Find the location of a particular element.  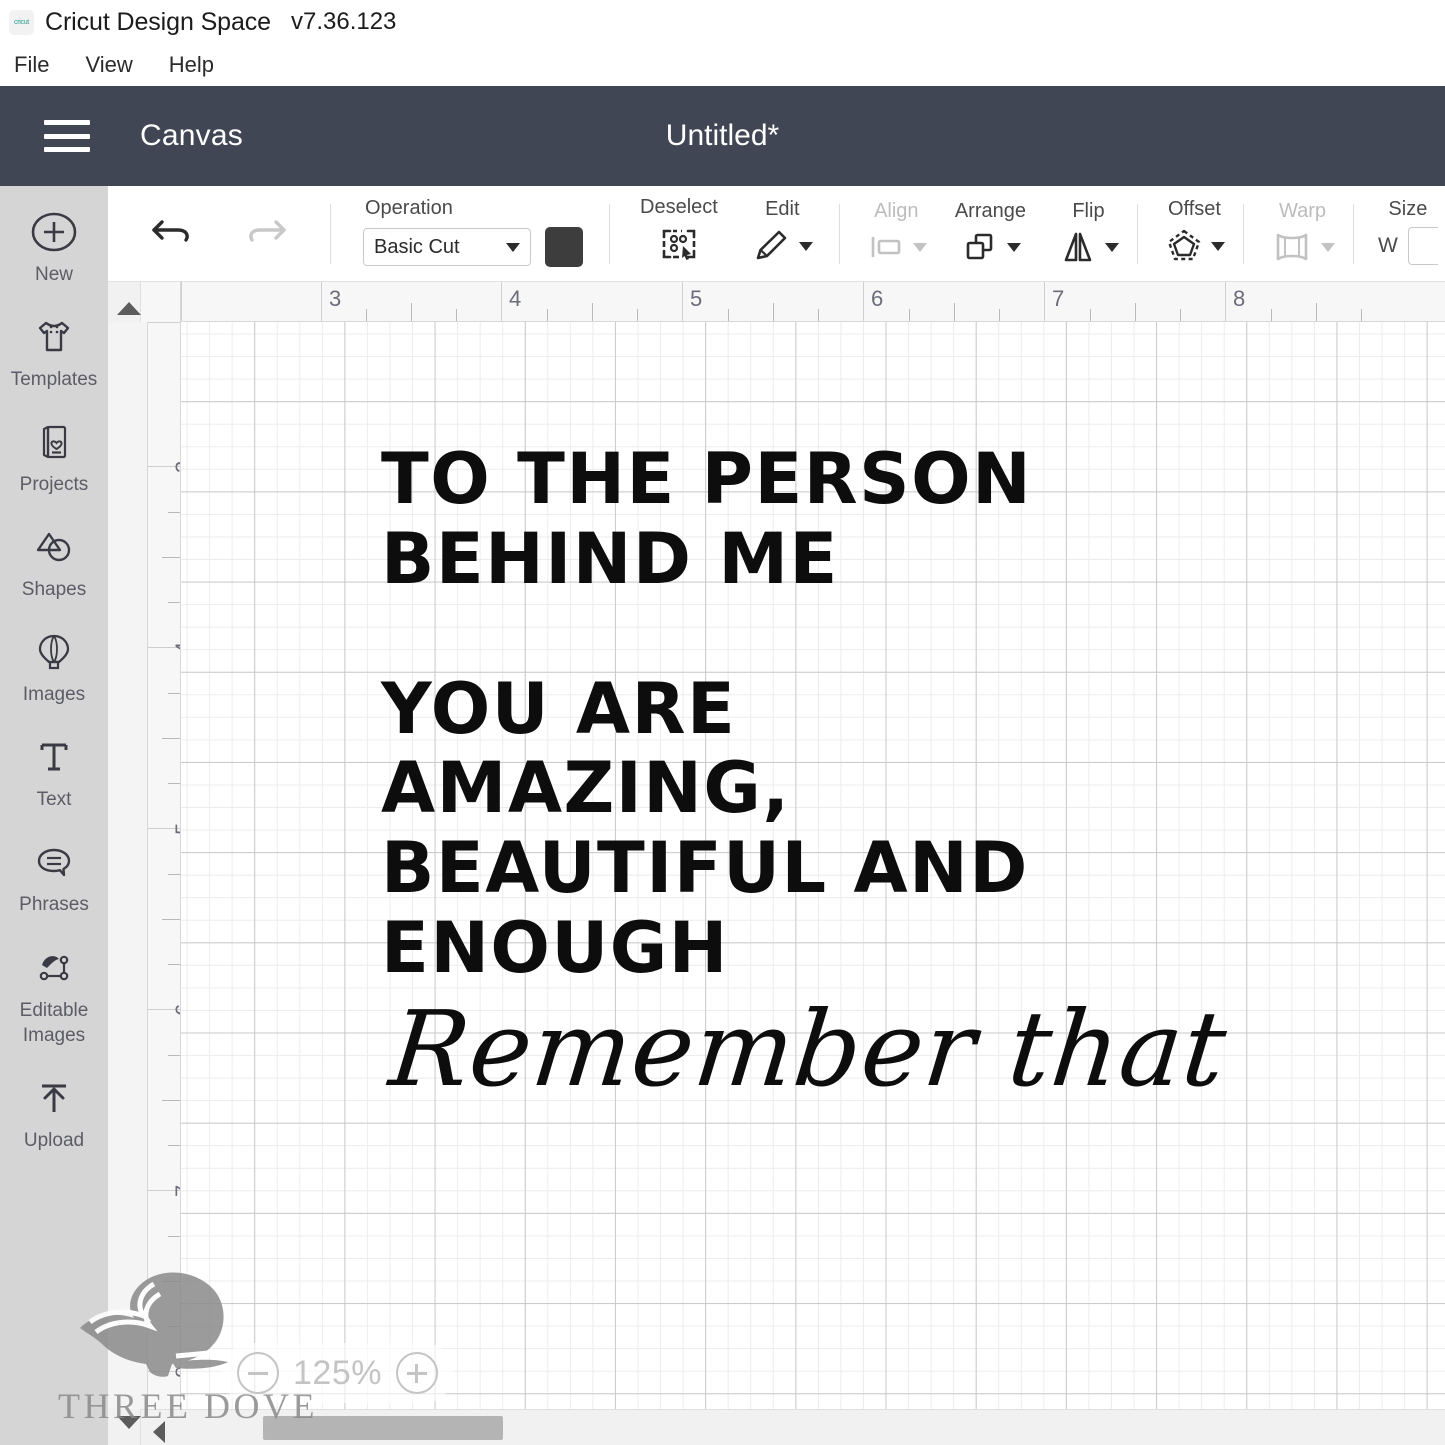

title-bar: cricut Cricut Design Space v7.36.123 is located at coordinates (722, 22).